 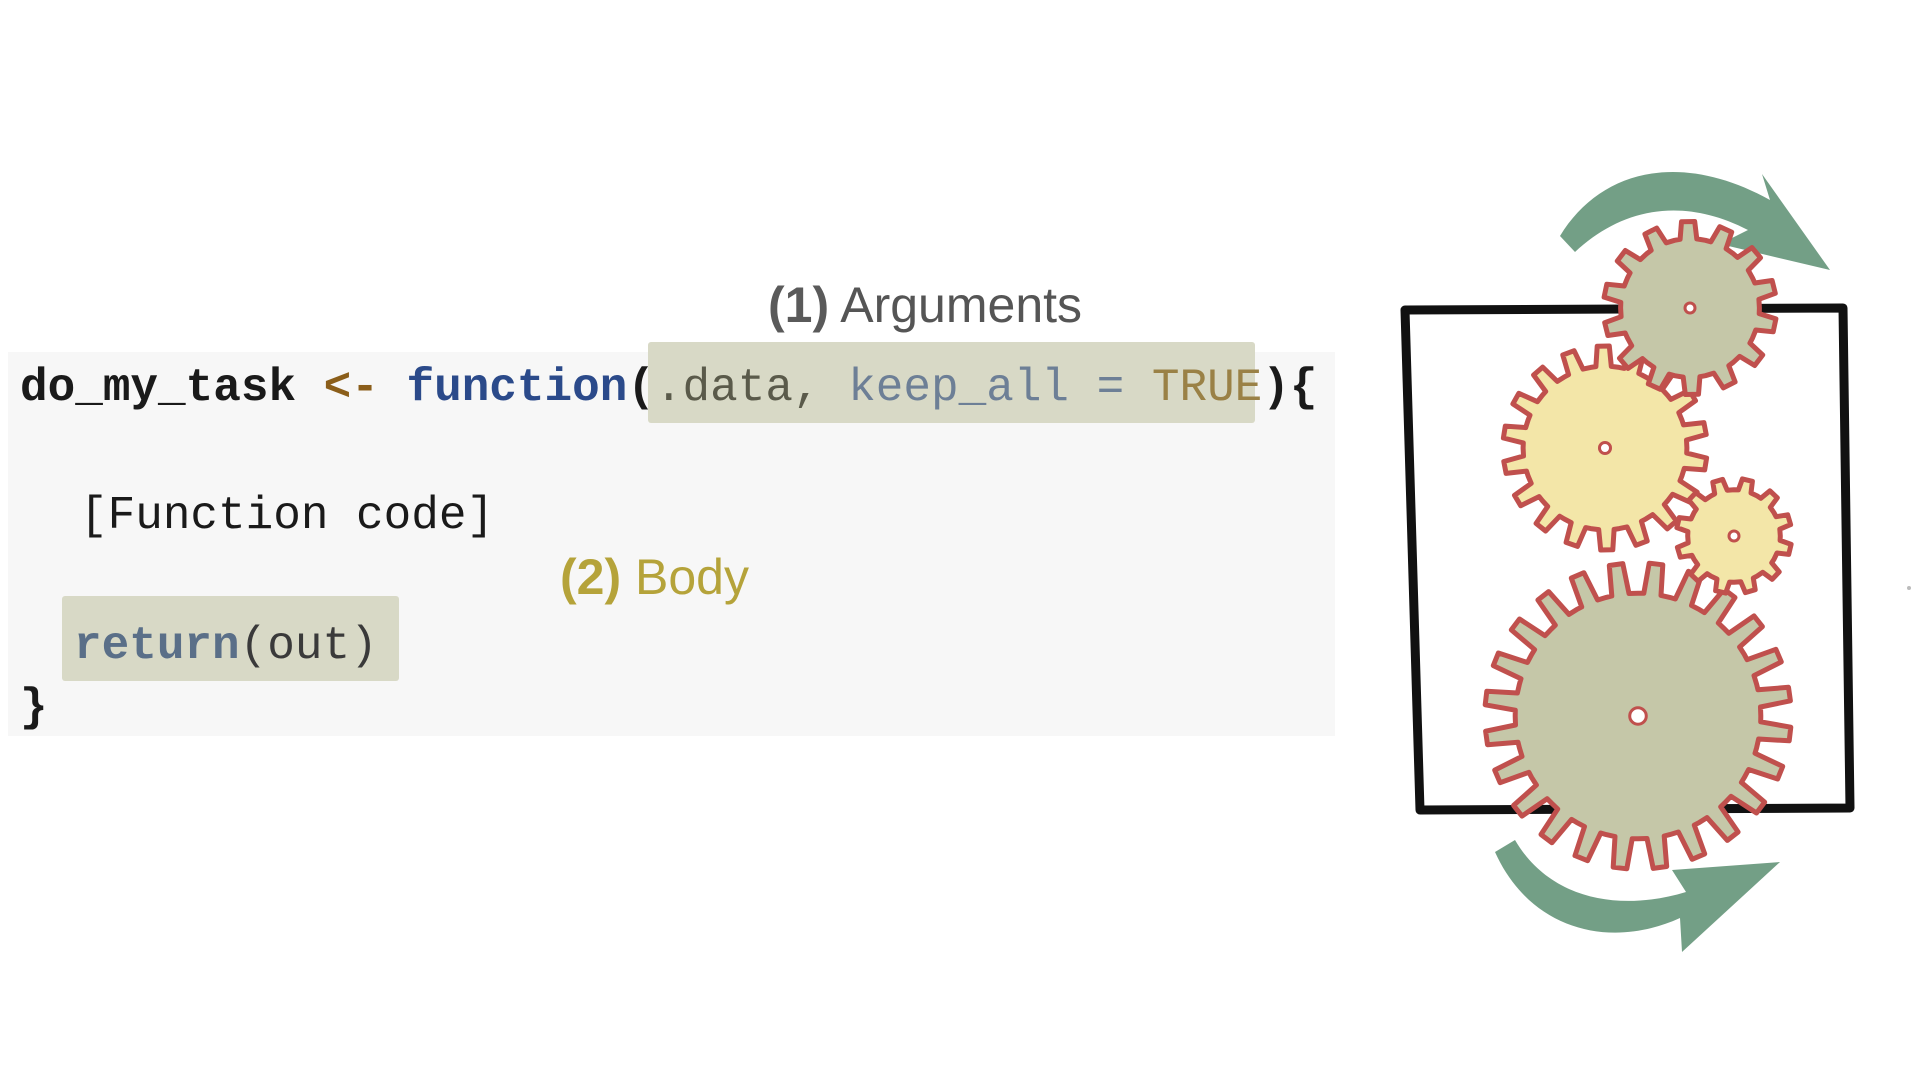 I want to click on arguments-label: (1) Arguments, so click(x=925, y=305).